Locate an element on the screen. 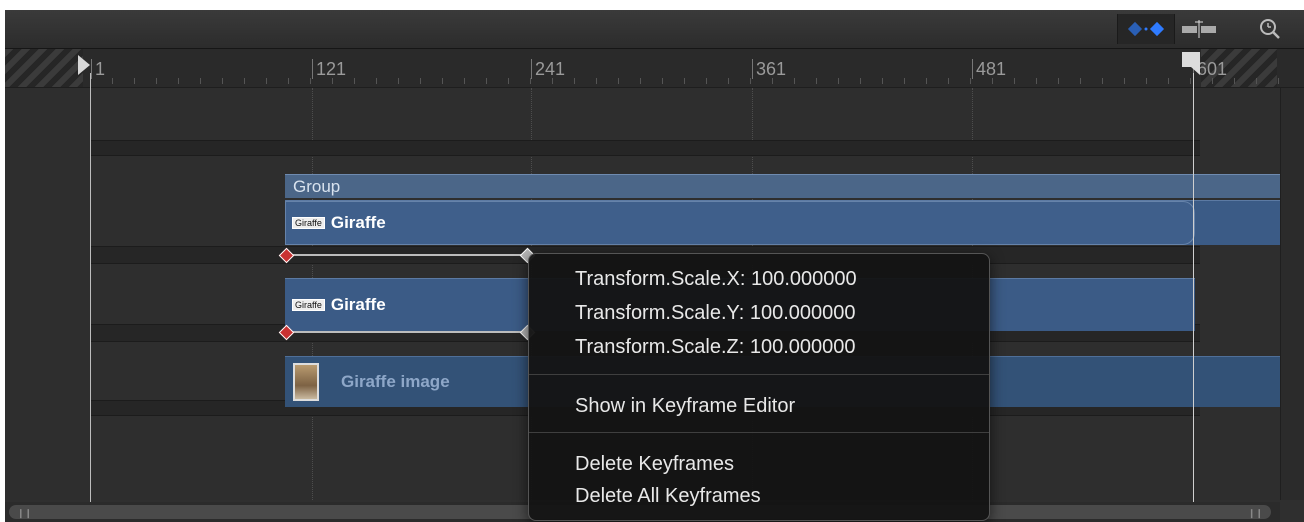 Image resolution: width=1304 pixels, height=522 pixels. snapping-icon is located at coordinates (1199, 29).